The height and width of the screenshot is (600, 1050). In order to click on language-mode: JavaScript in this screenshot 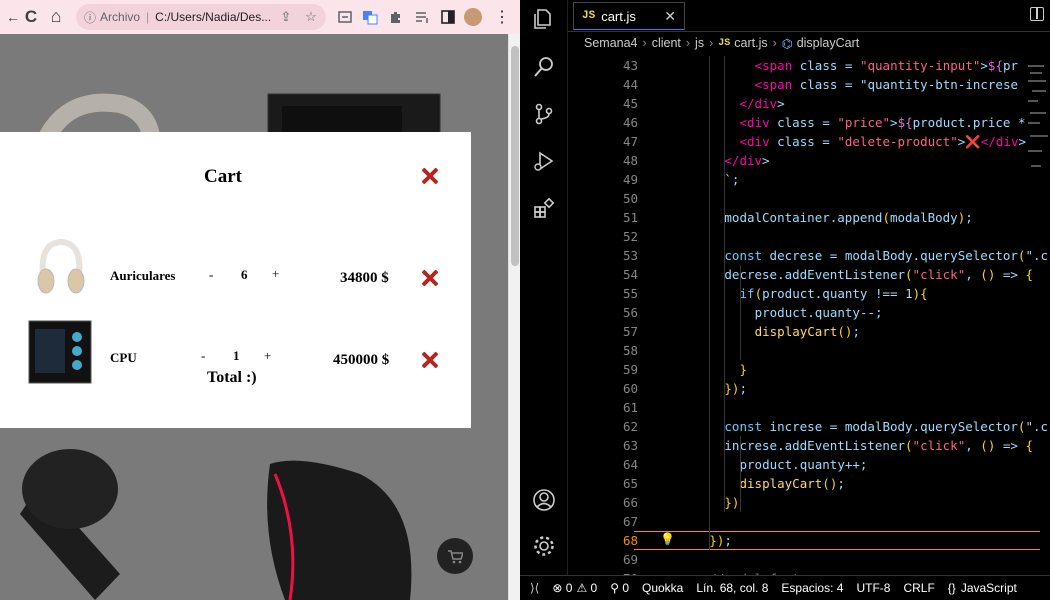, I will do `click(989, 588)`.